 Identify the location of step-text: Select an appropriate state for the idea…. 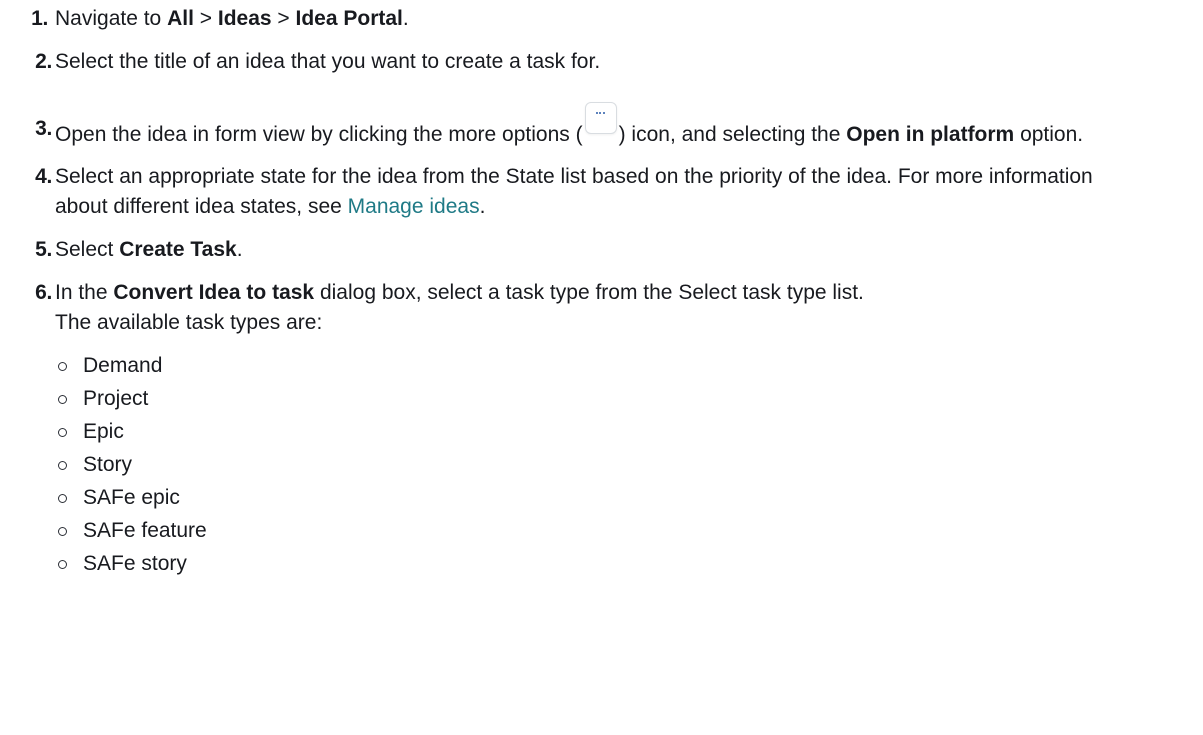
(574, 191).